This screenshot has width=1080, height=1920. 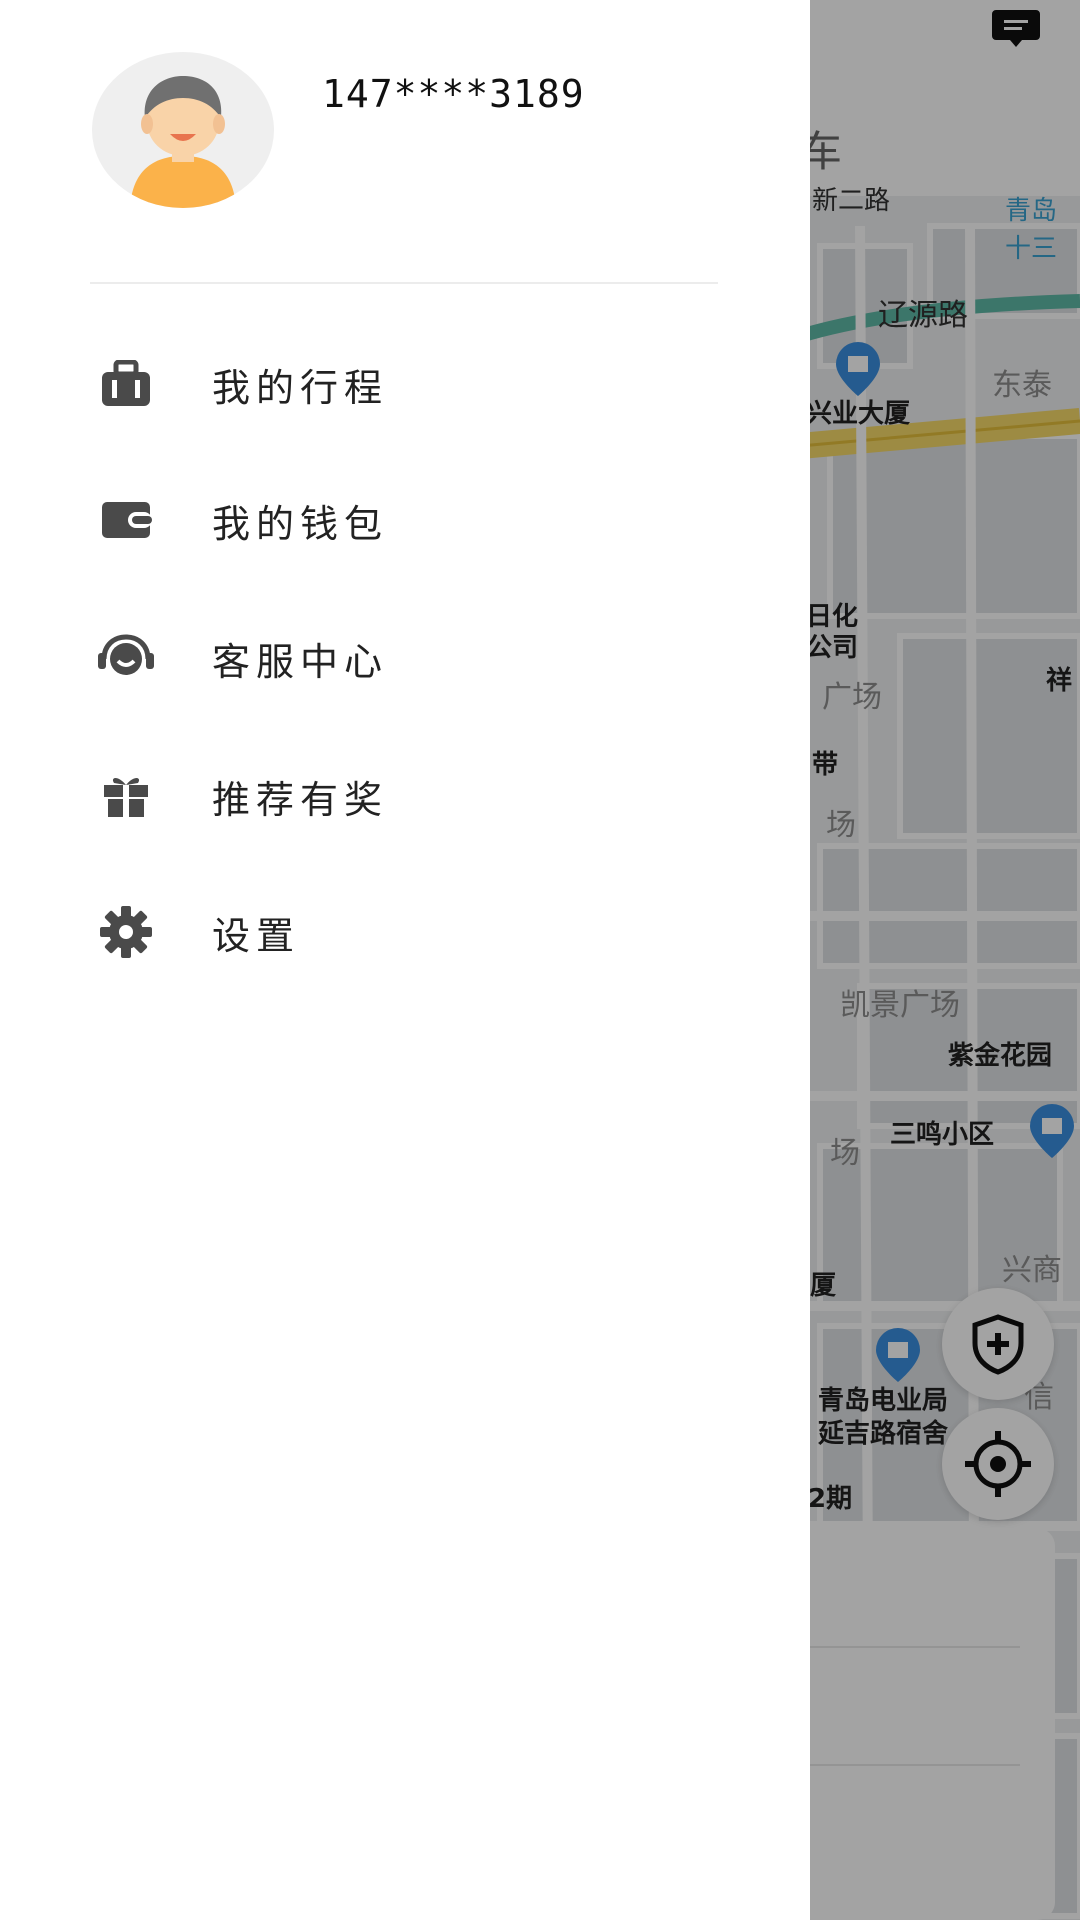 I want to click on menu-item-label: 我的行程, so click(x=300, y=387).